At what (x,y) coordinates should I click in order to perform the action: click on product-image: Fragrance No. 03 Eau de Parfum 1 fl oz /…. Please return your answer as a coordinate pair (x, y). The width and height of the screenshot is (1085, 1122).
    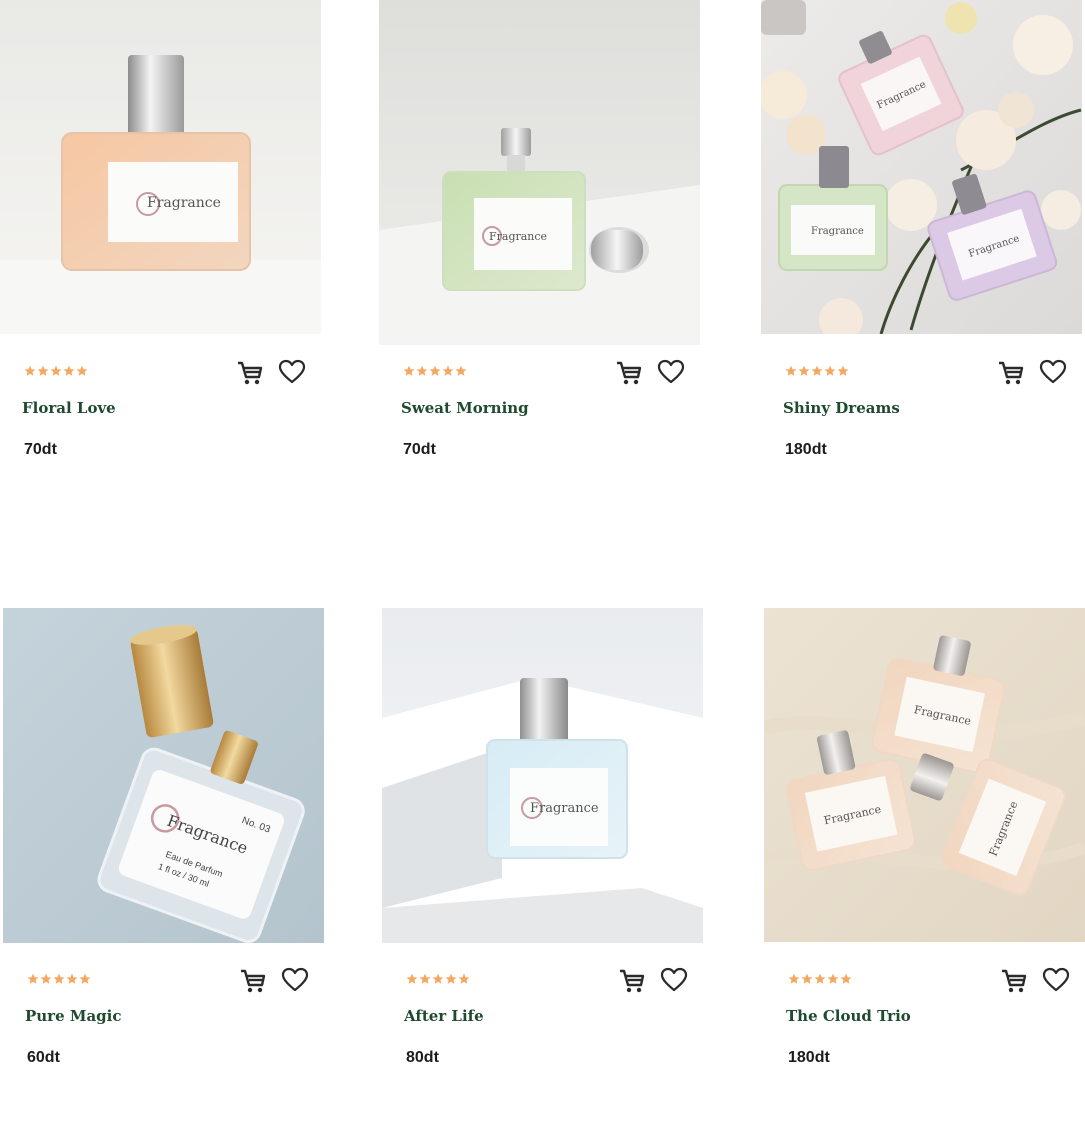
    Looking at the image, I should click on (163, 775).